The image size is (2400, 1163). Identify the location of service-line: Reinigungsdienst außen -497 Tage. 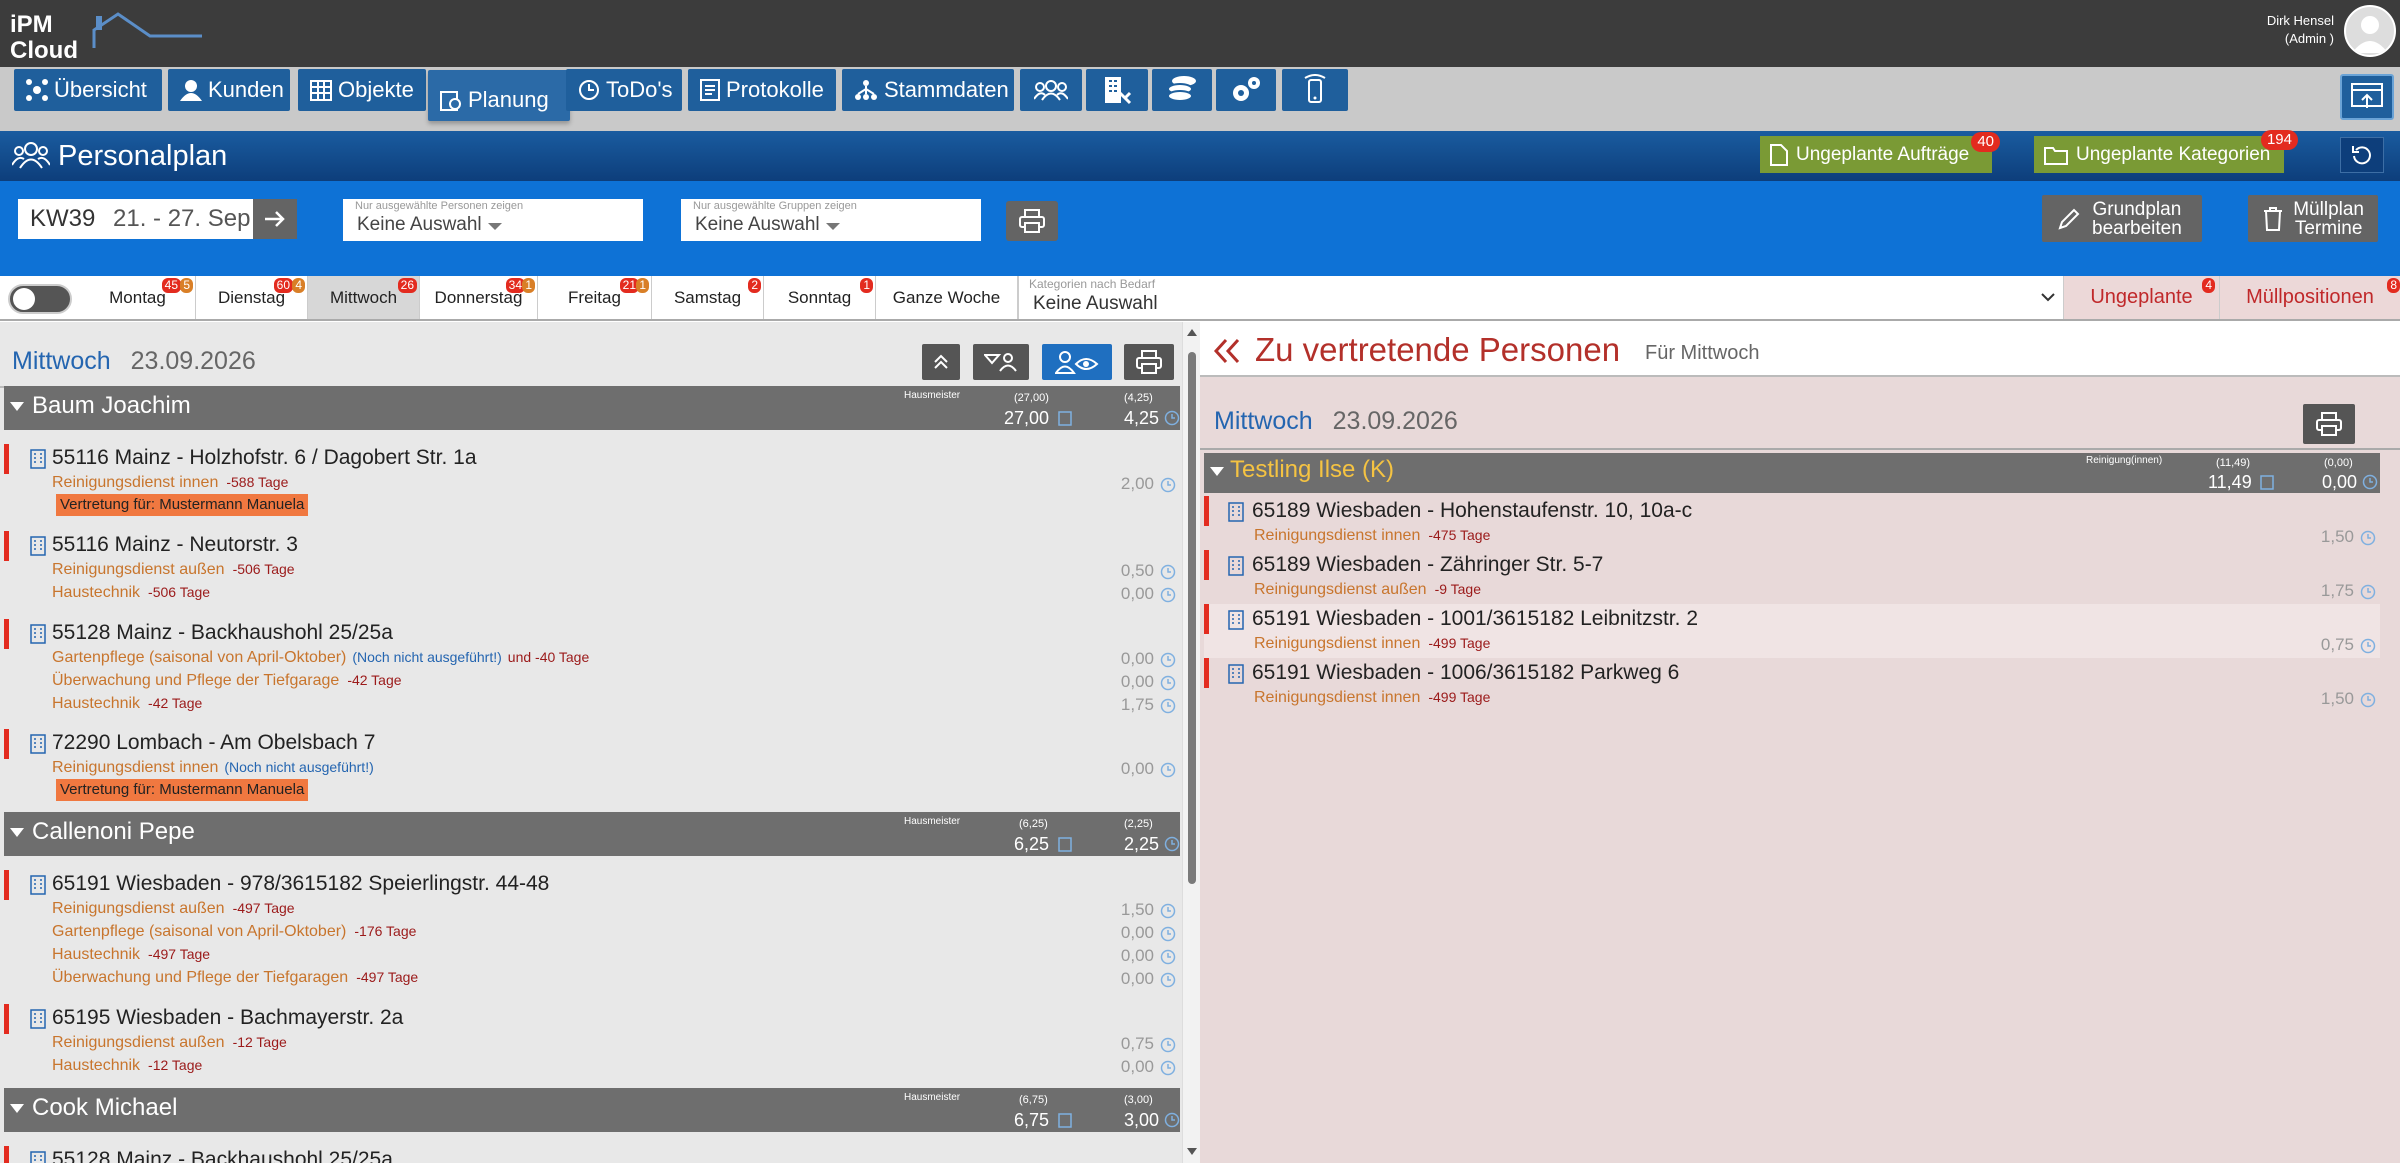
(173, 909).